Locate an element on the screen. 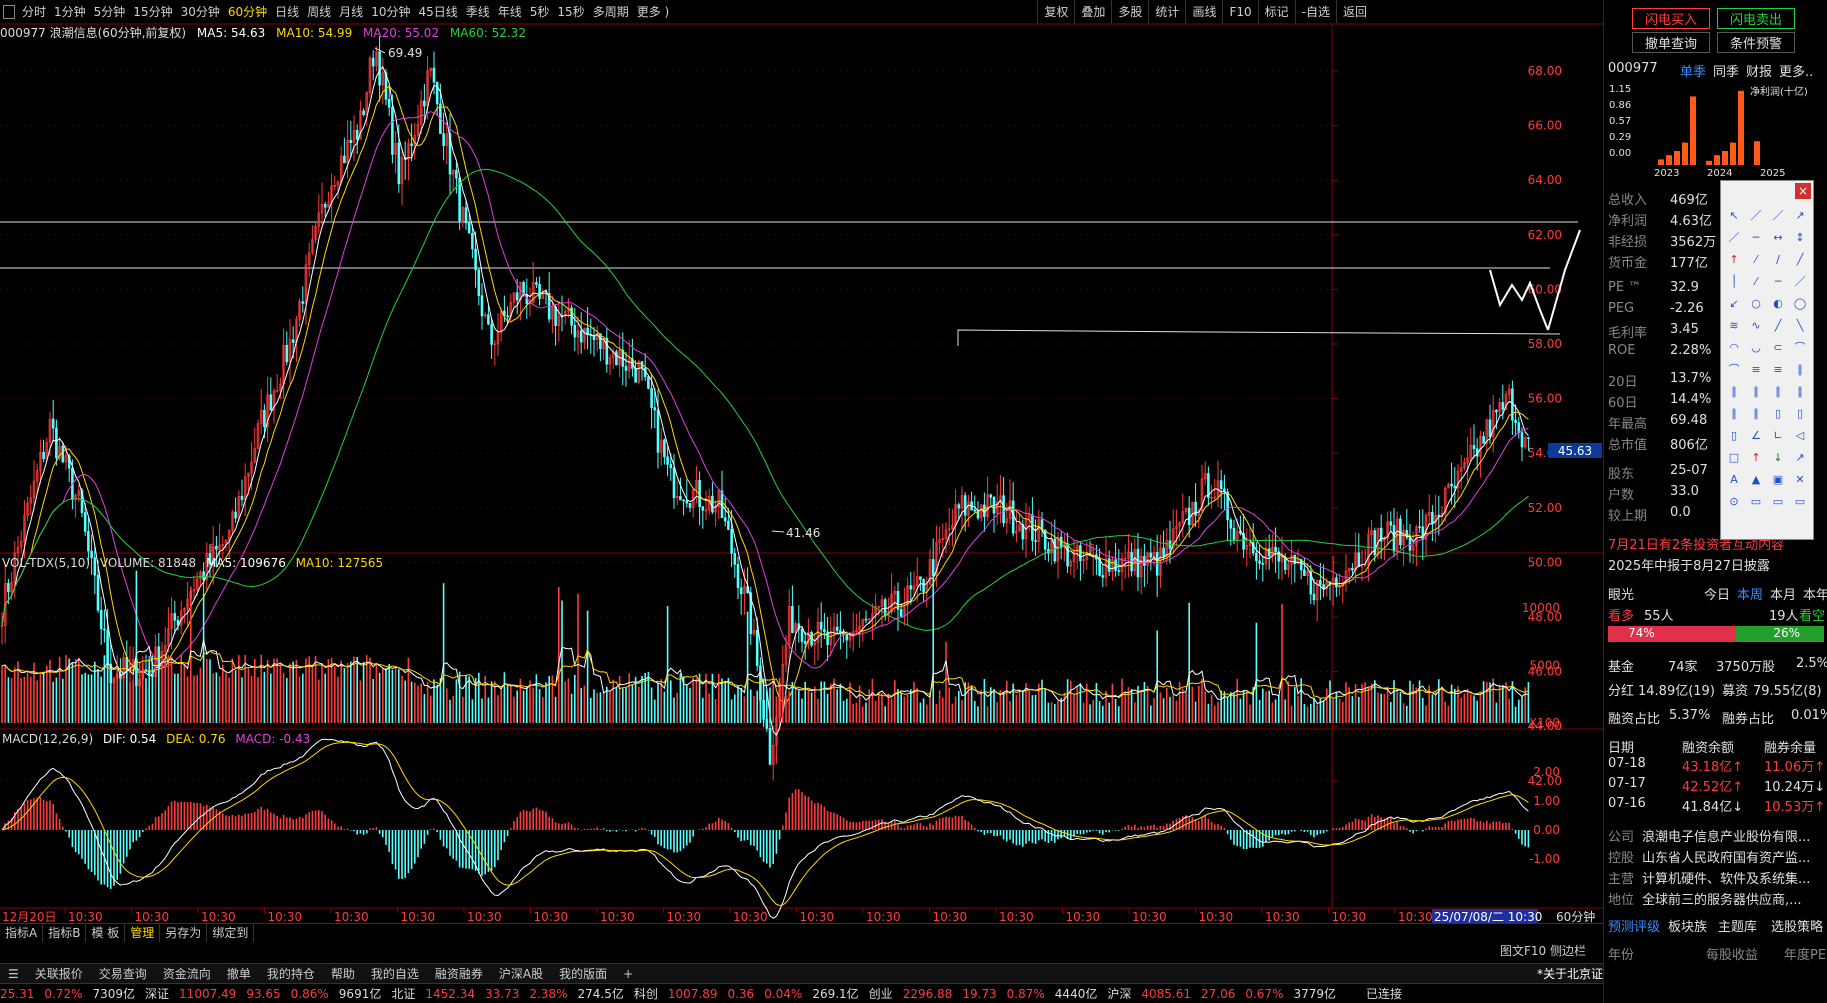  drawn-up-arrow is located at coordinates (1564, 280).